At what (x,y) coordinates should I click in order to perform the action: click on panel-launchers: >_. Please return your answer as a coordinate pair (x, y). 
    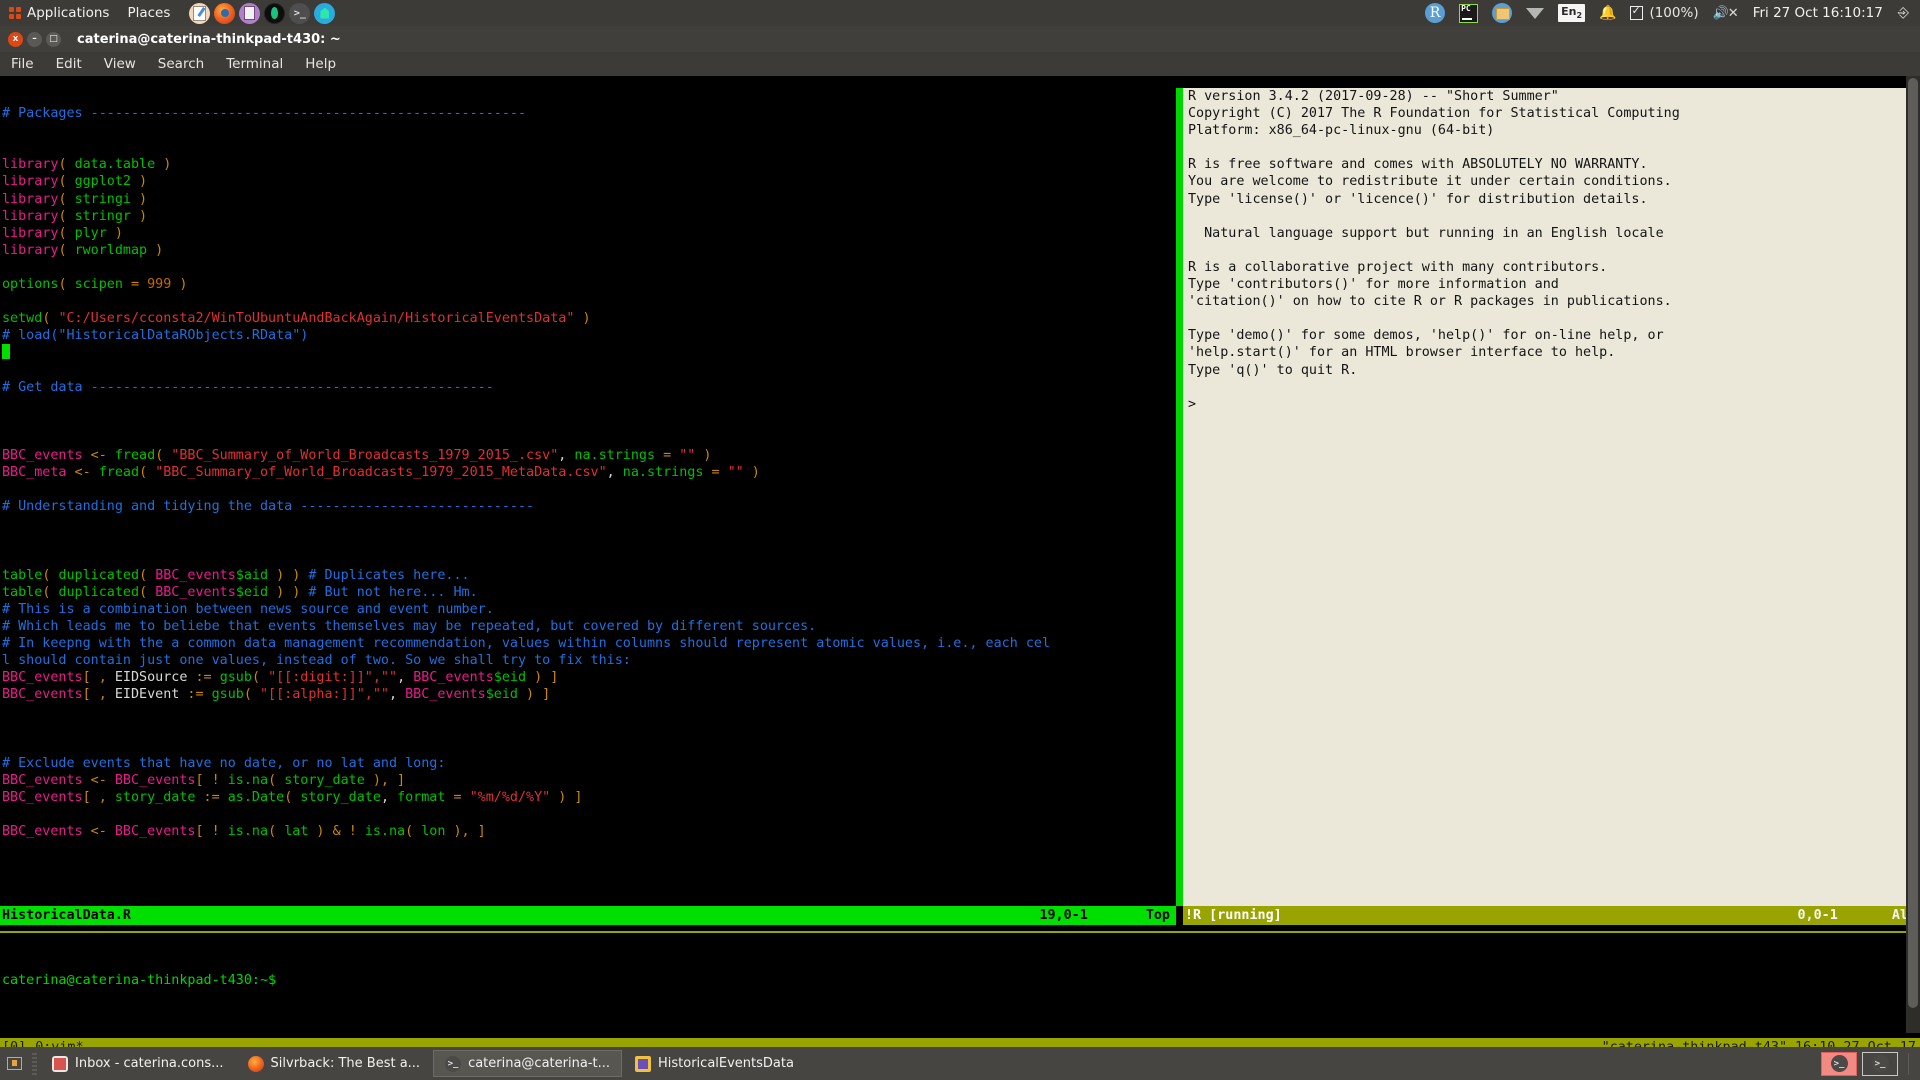
    Looking at the image, I should click on (257, 13).